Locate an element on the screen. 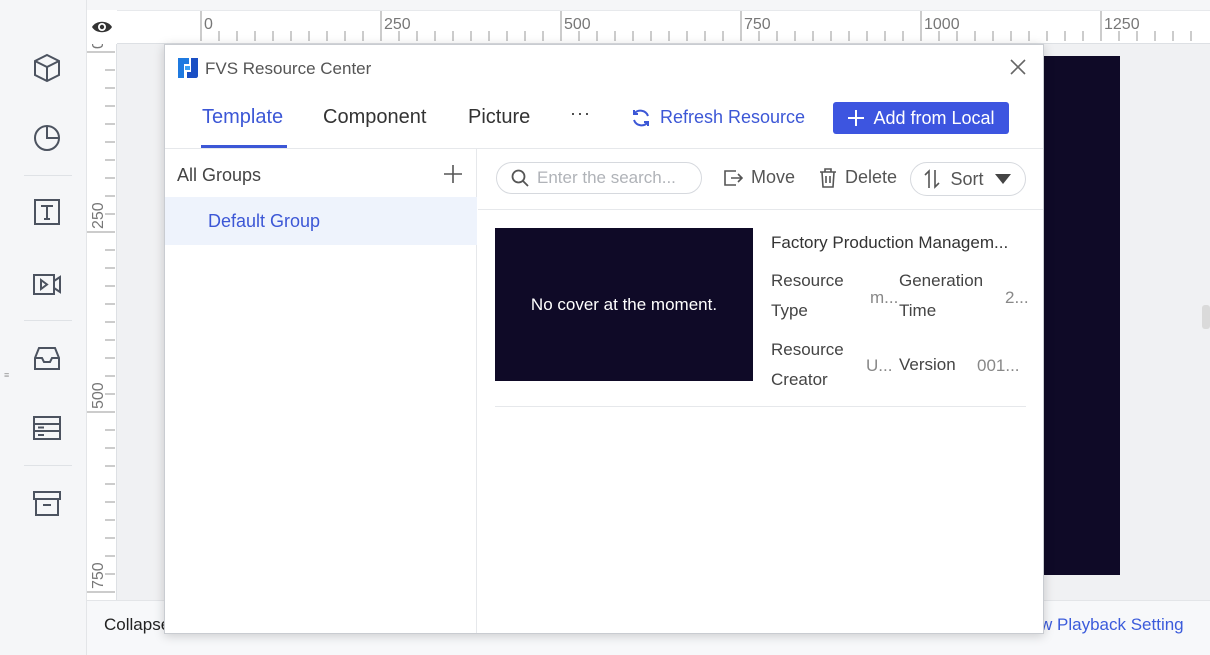 The width and height of the screenshot is (1210, 655). toolbar-divider is located at coordinates (760, 209).